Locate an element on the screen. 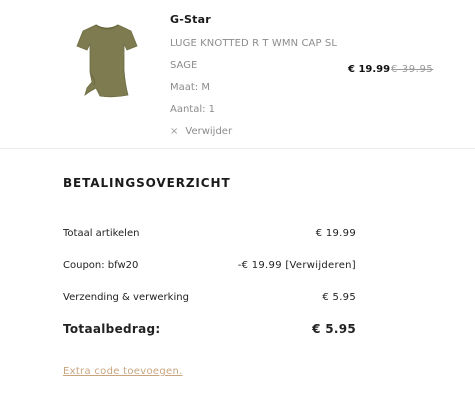 The image size is (475, 412). remove-item-button: × Verwijder is located at coordinates (253, 132).